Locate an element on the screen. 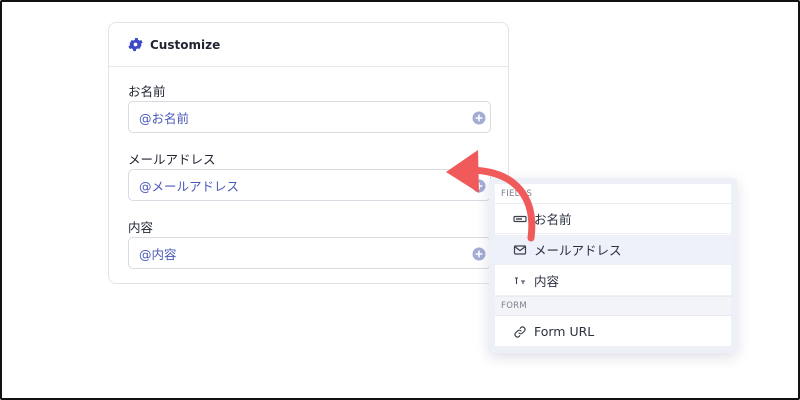  menu-item-label: 内容 is located at coordinates (547, 281).